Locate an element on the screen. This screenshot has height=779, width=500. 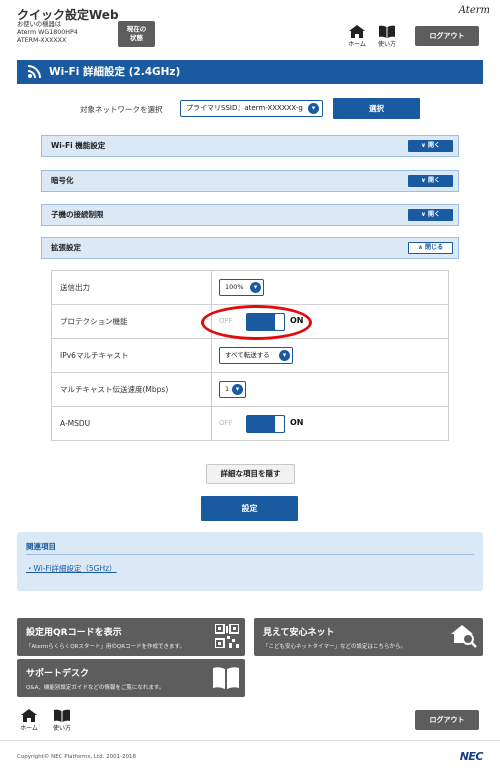
home-link: ホーム is located at coordinates (357, 36).